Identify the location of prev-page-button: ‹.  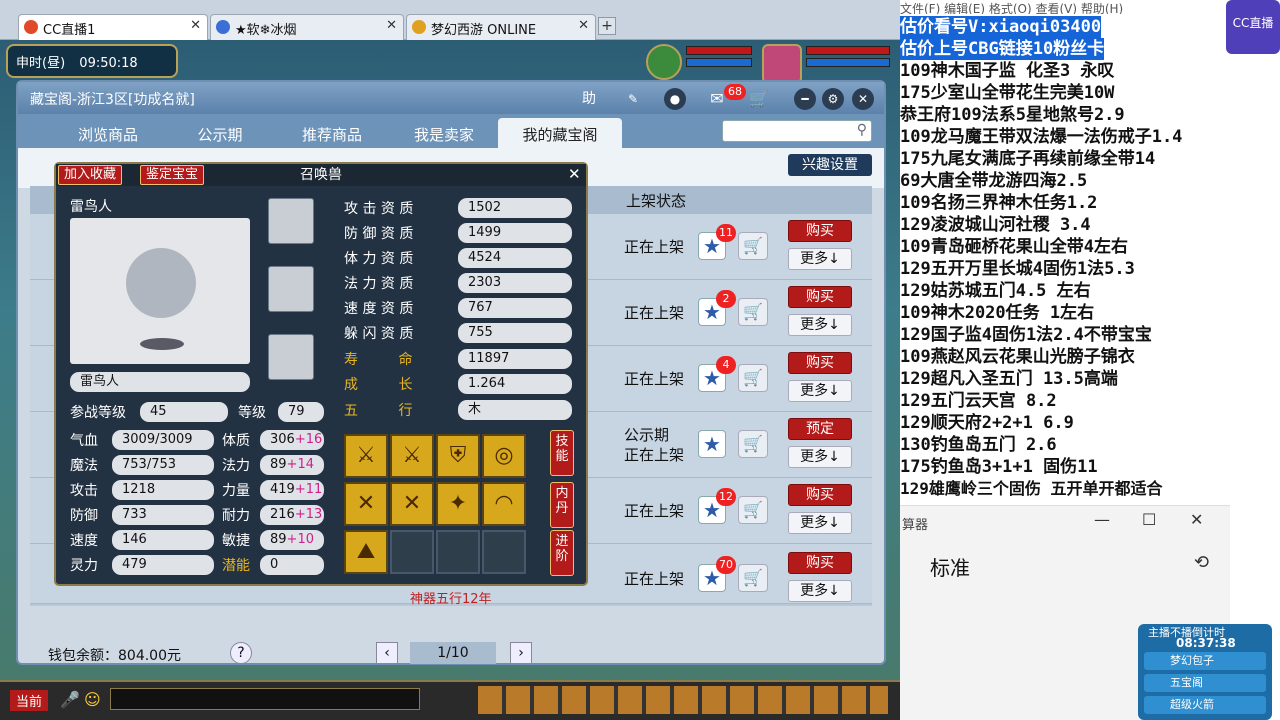
(387, 653).